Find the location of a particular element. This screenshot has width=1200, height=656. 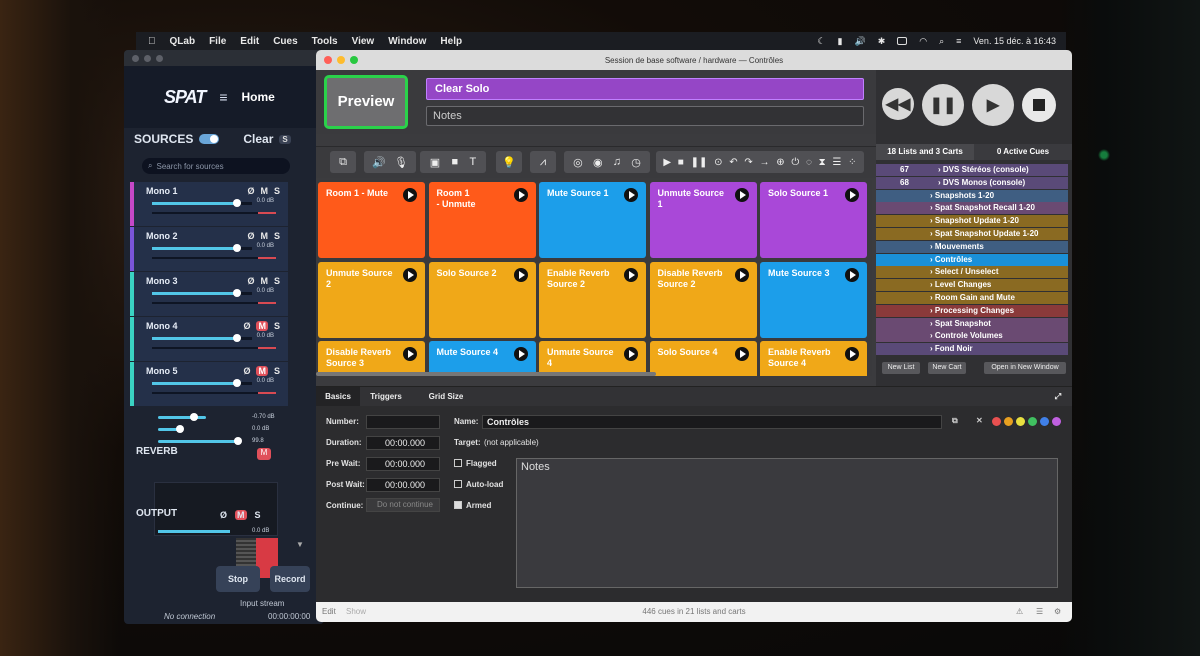

menubar-datetime: Ven. 15 déc. à 16:43 is located at coordinates (1014, 41).